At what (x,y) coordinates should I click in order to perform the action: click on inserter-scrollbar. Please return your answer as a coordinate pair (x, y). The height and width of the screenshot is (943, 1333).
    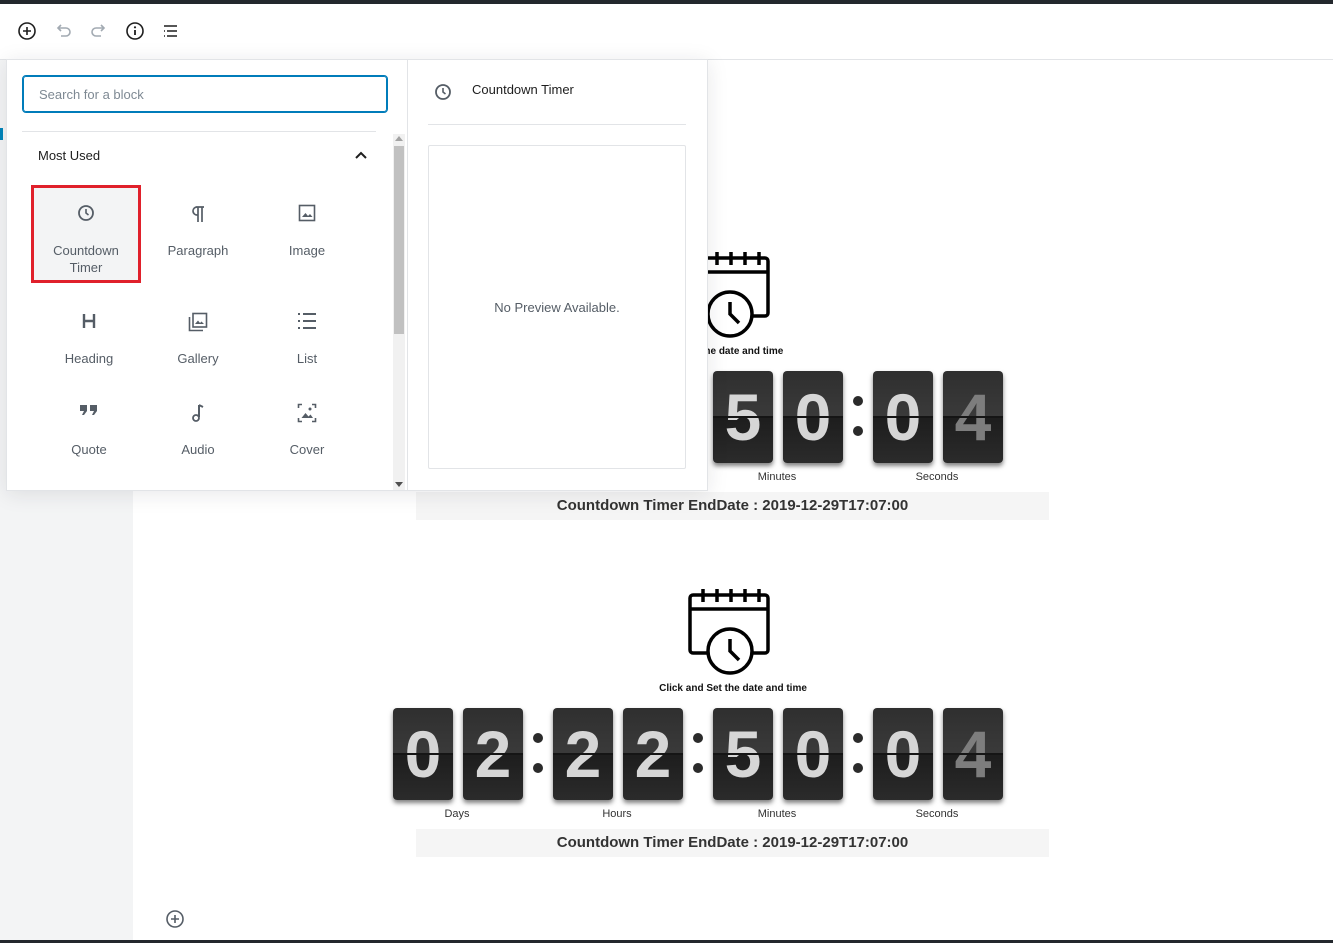
    Looking at the image, I should click on (399, 312).